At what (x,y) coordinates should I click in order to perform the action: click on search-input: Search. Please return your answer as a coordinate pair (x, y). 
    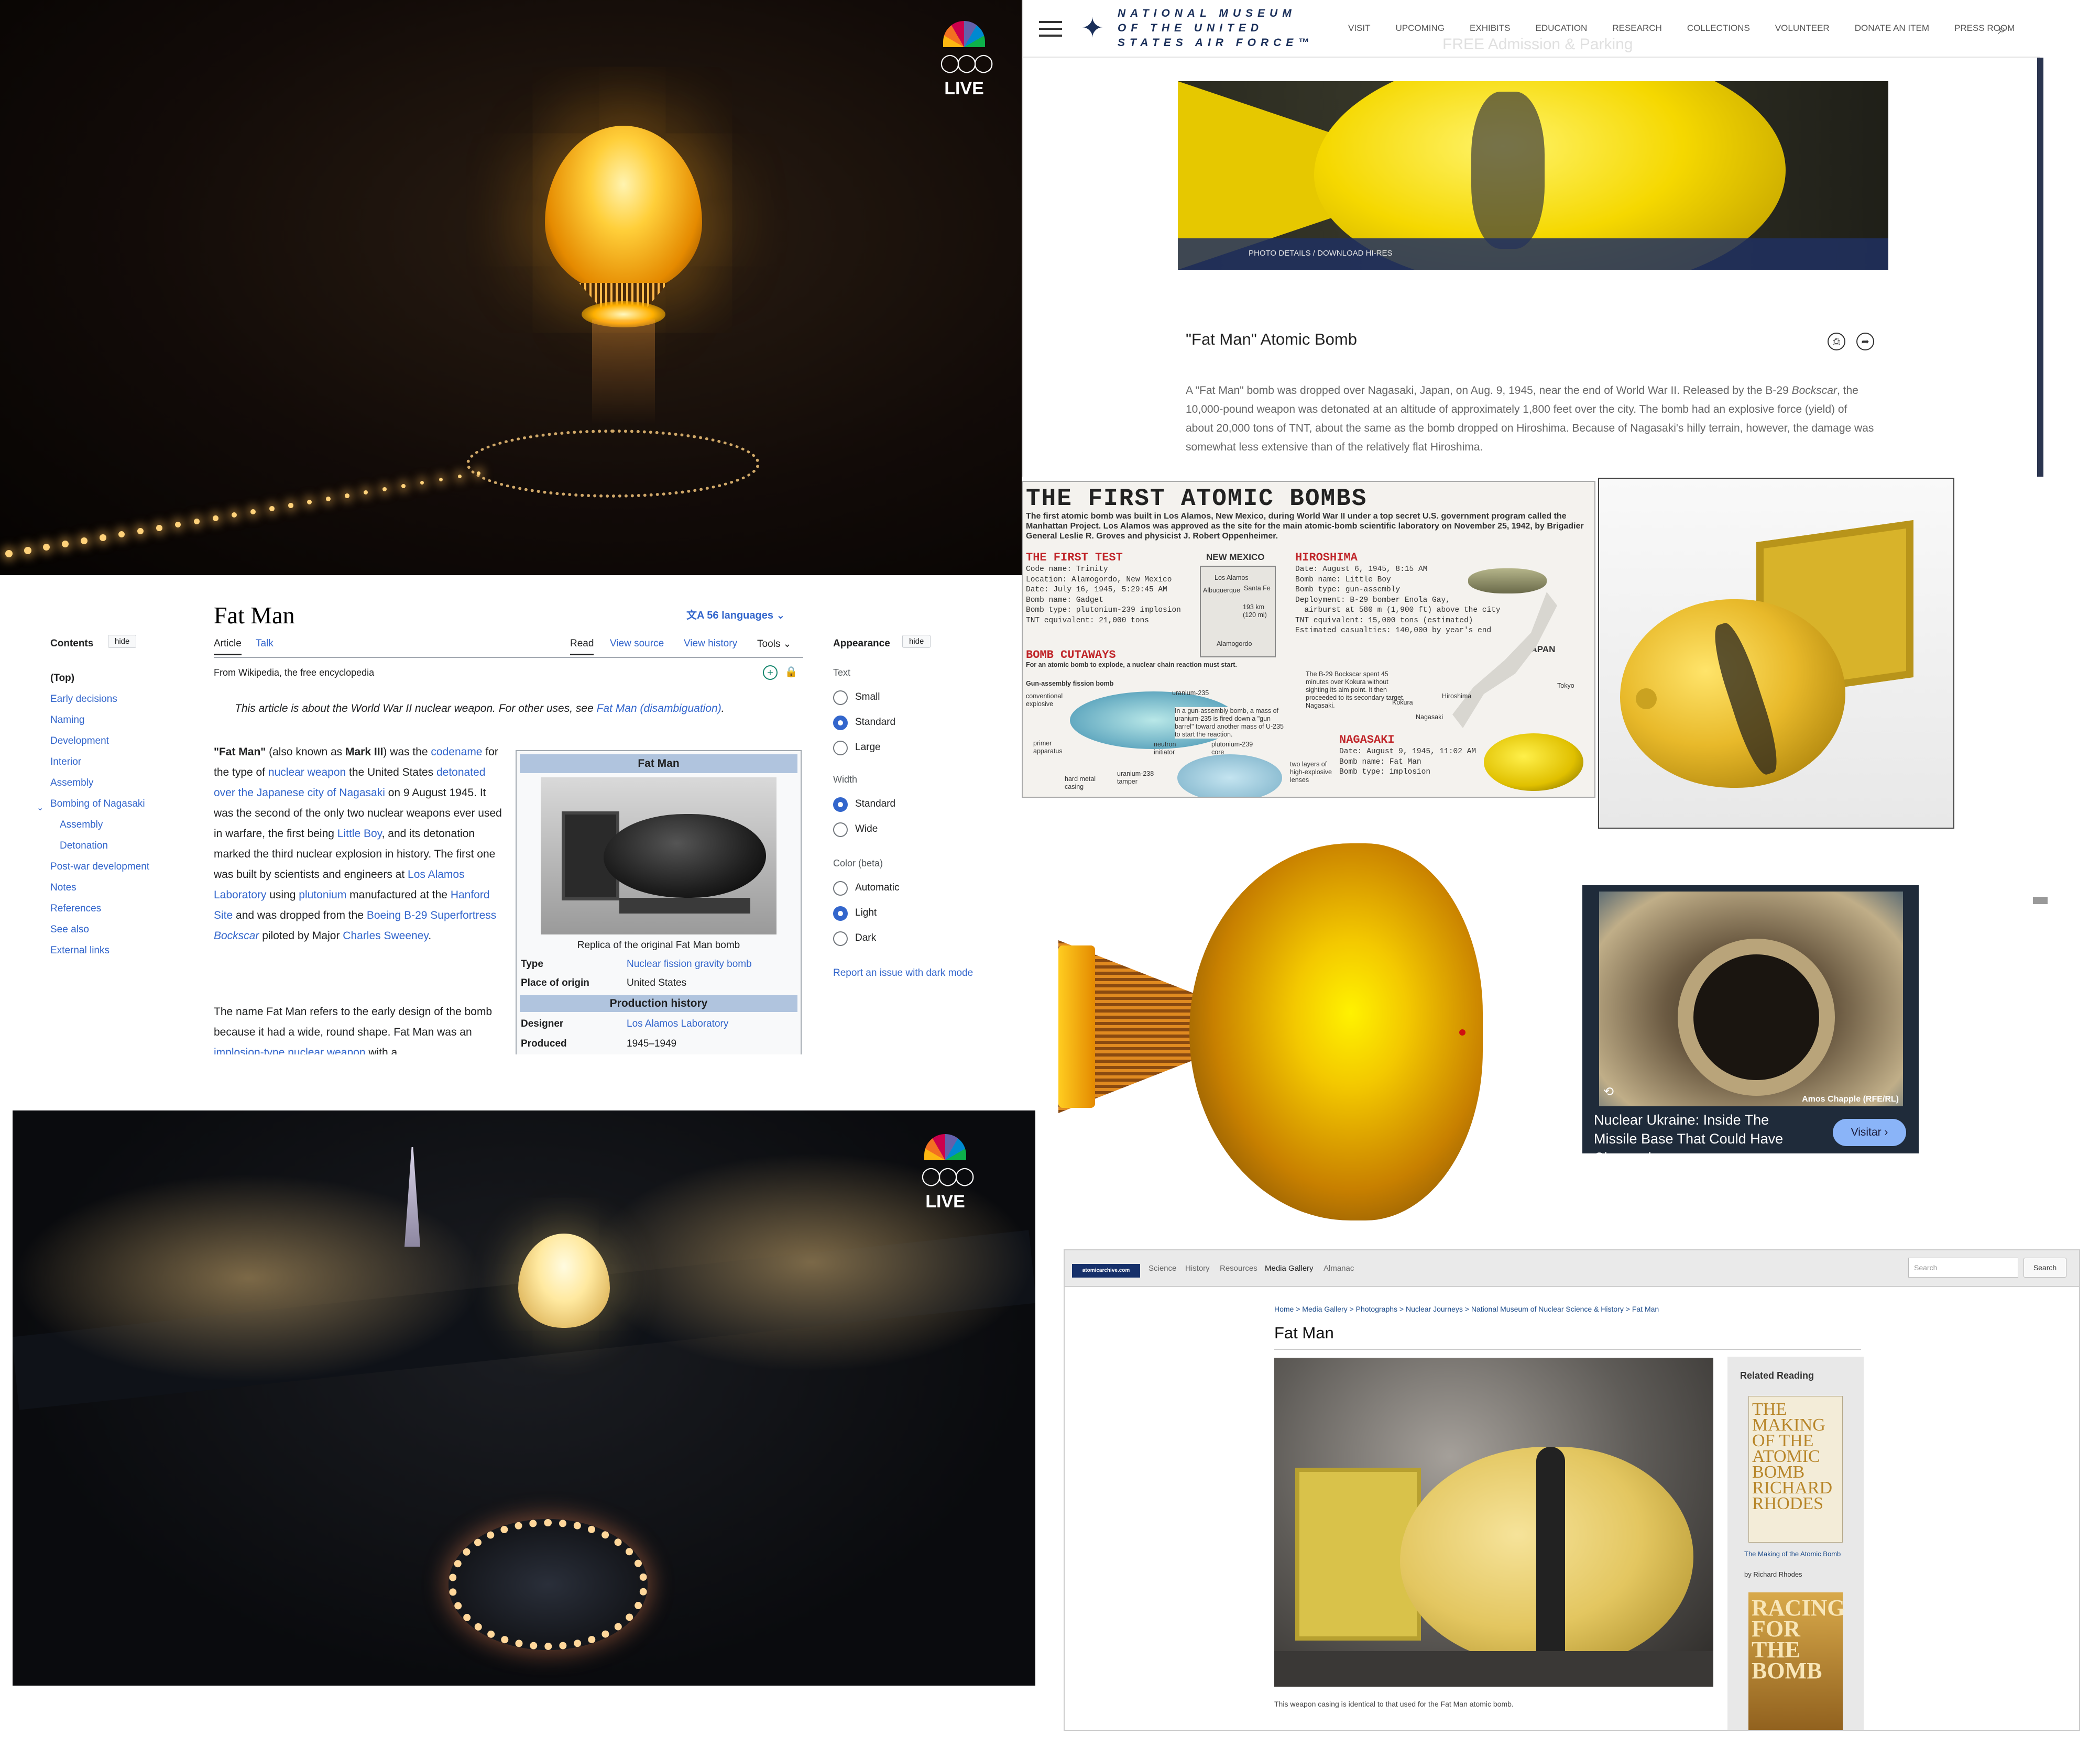
    Looking at the image, I should click on (1963, 1268).